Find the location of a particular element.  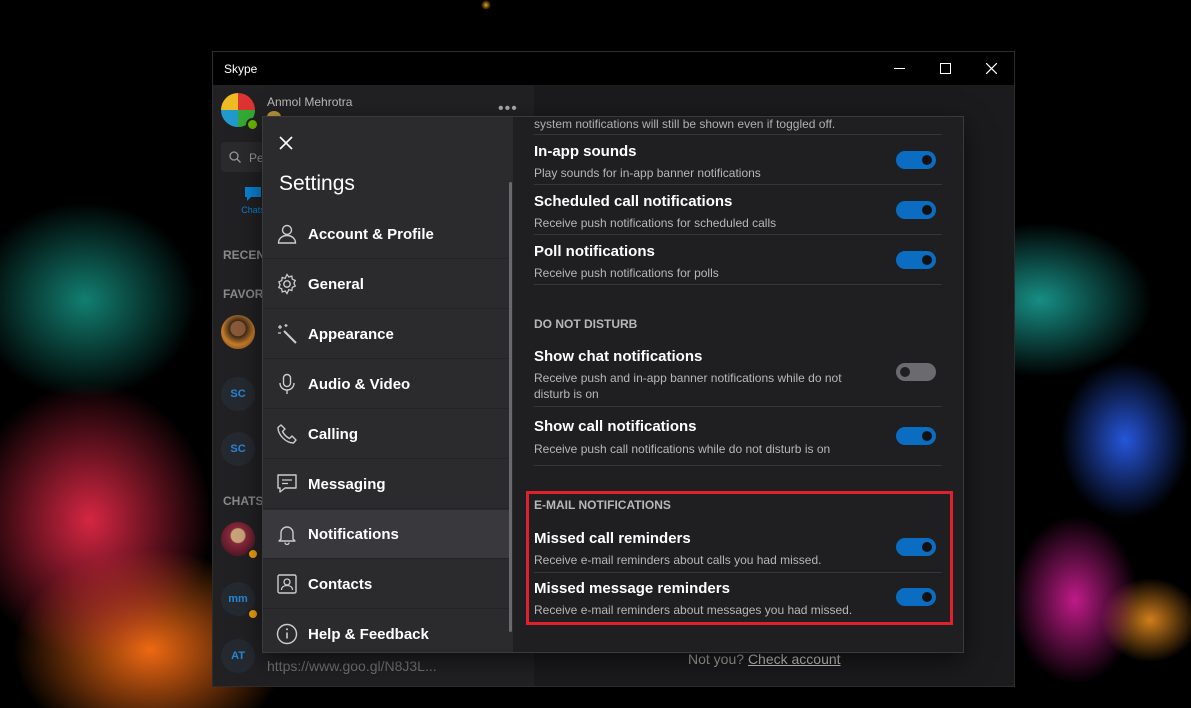

person-icon is located at coordinates (287, 234).